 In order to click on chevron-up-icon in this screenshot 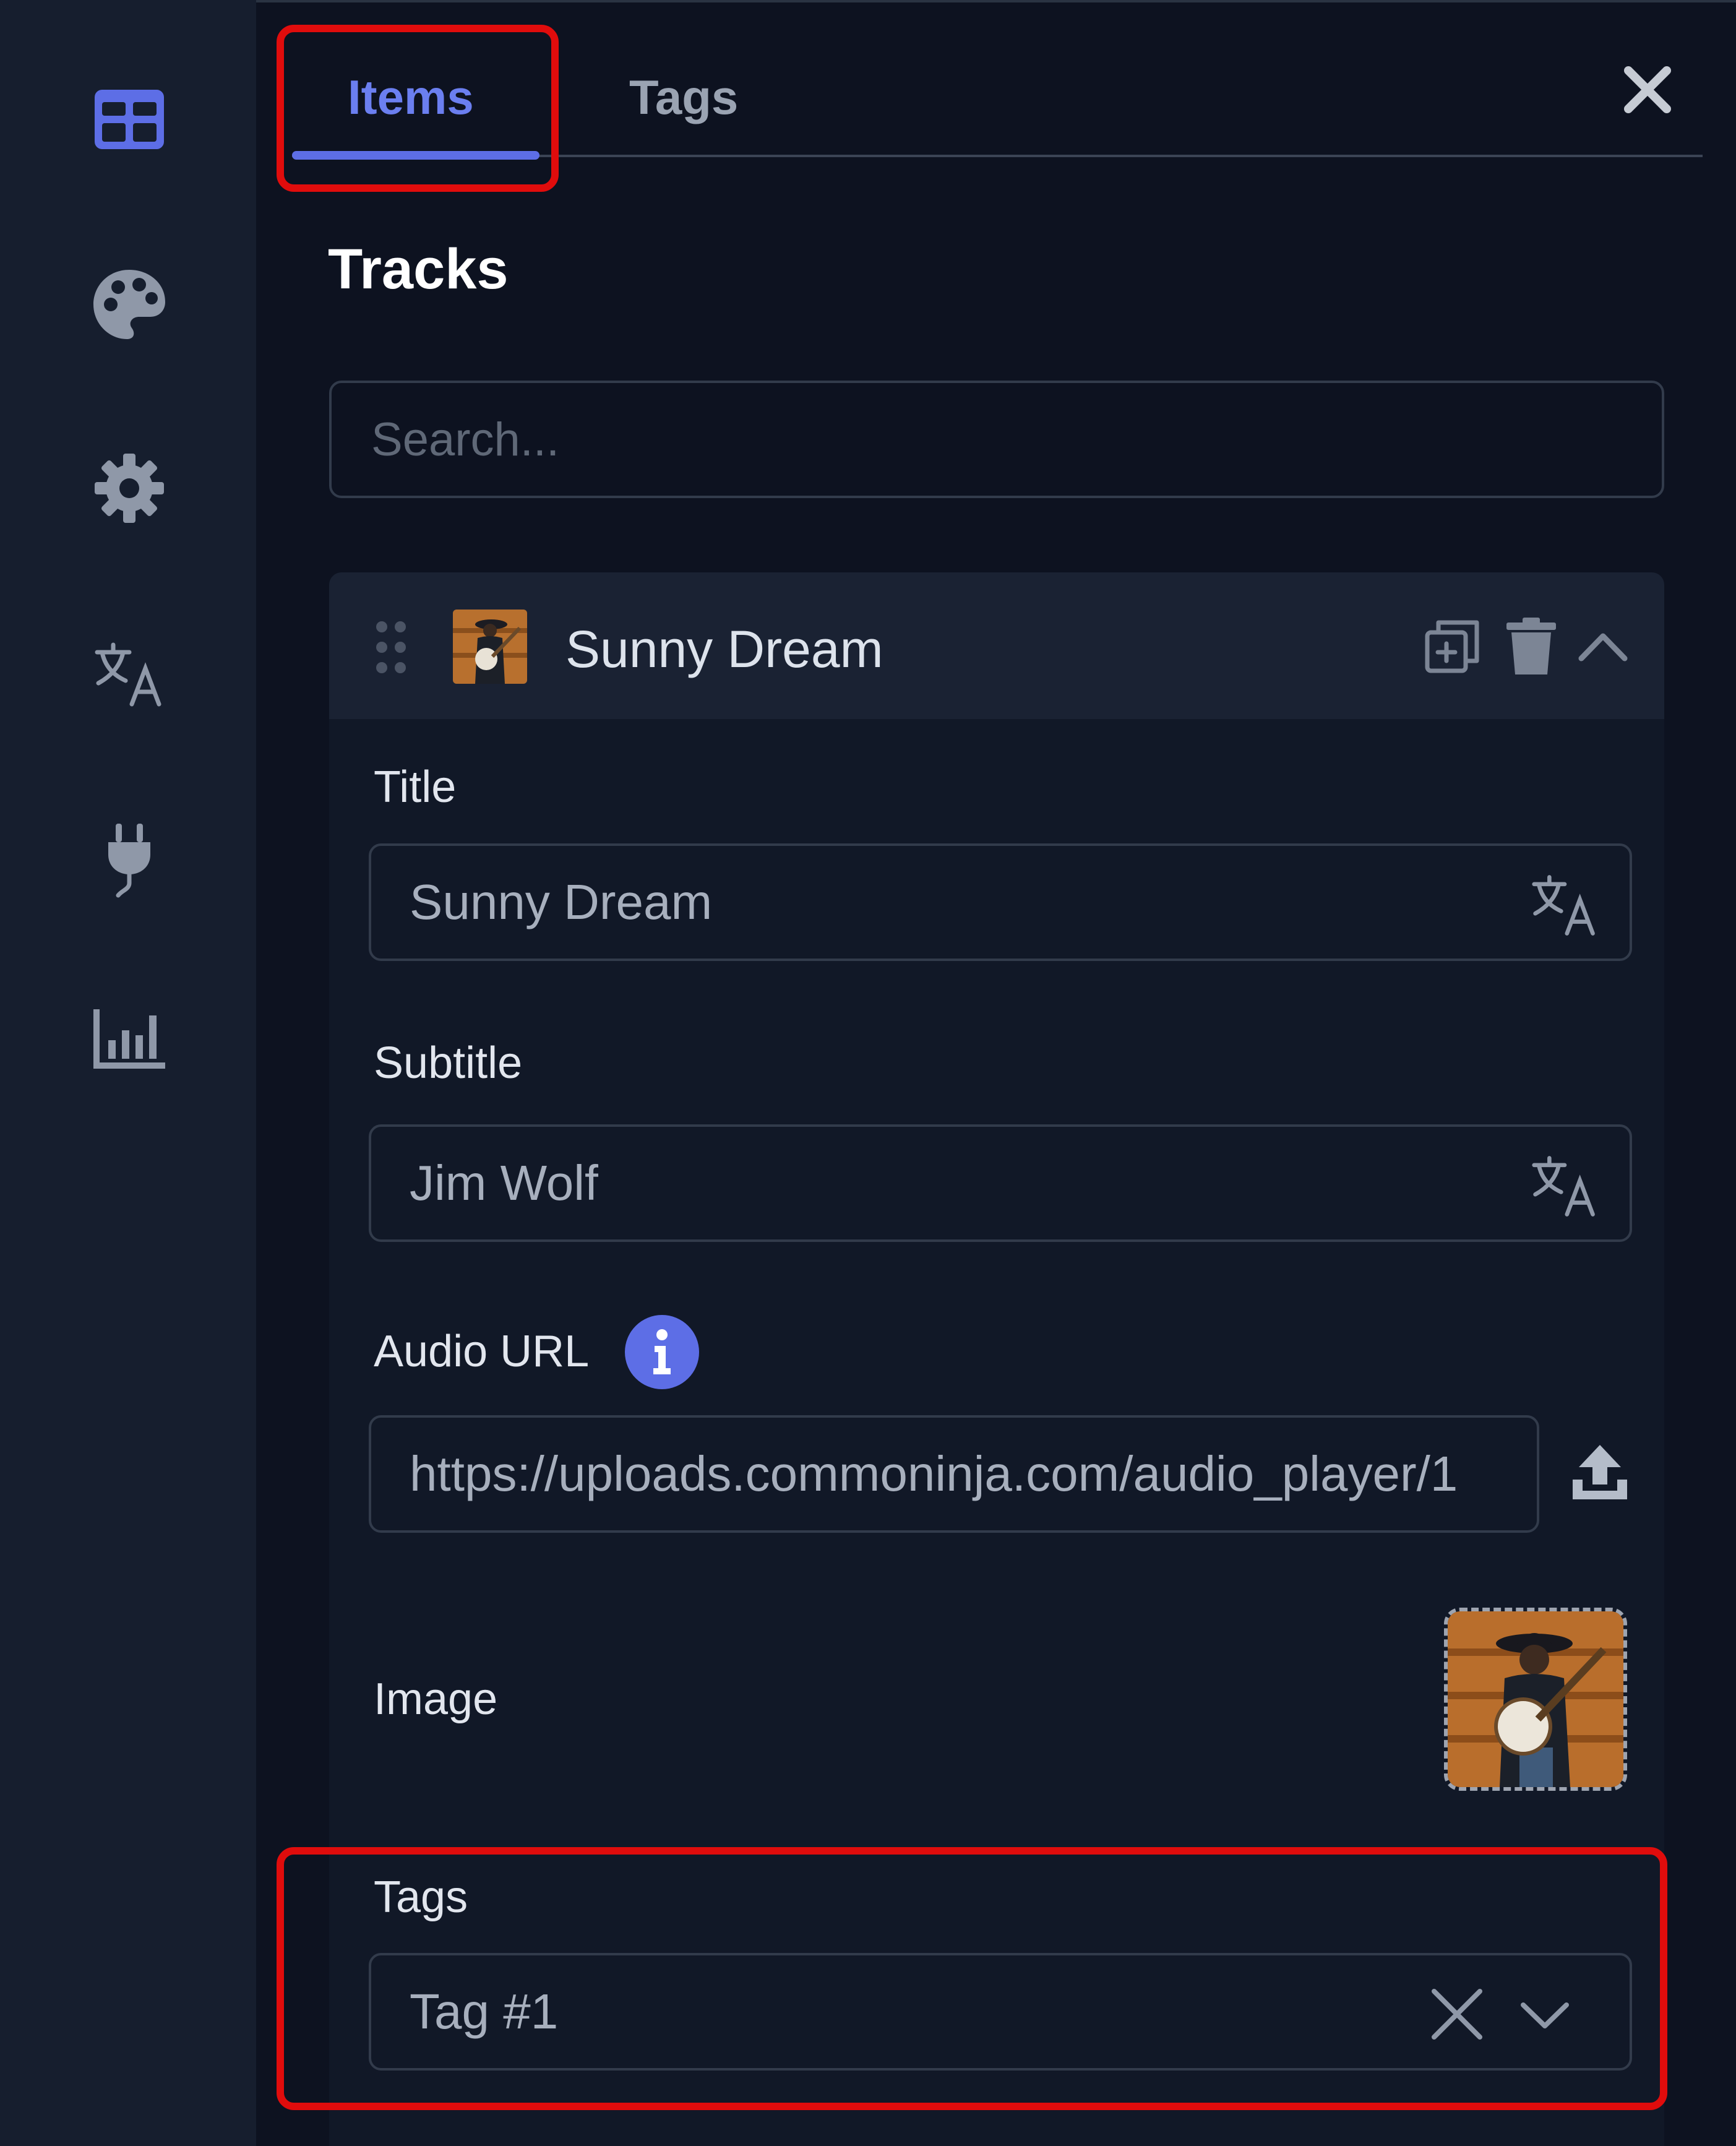, I will do `click(1603, 646)`.